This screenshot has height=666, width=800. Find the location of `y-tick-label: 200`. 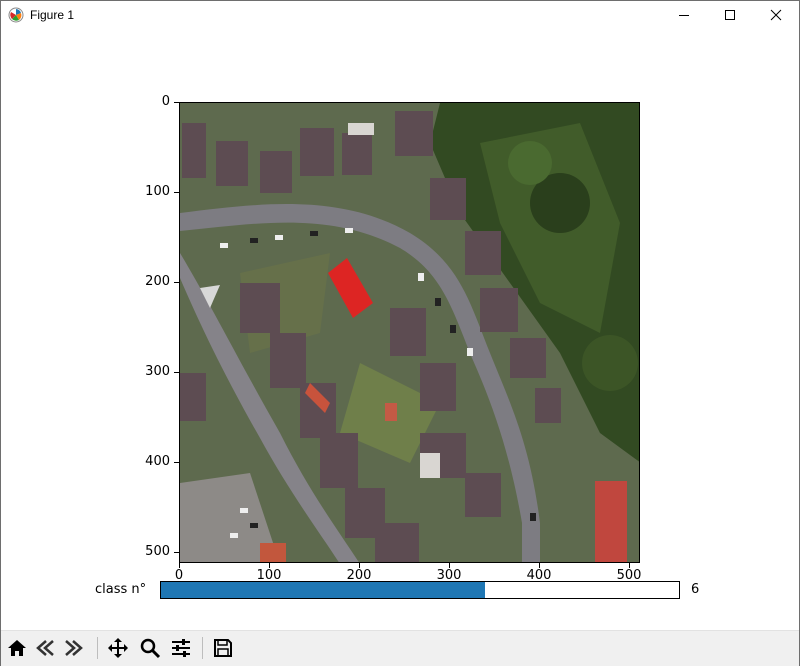

y-tick-label: 200 is located at coordinates (157, 281).